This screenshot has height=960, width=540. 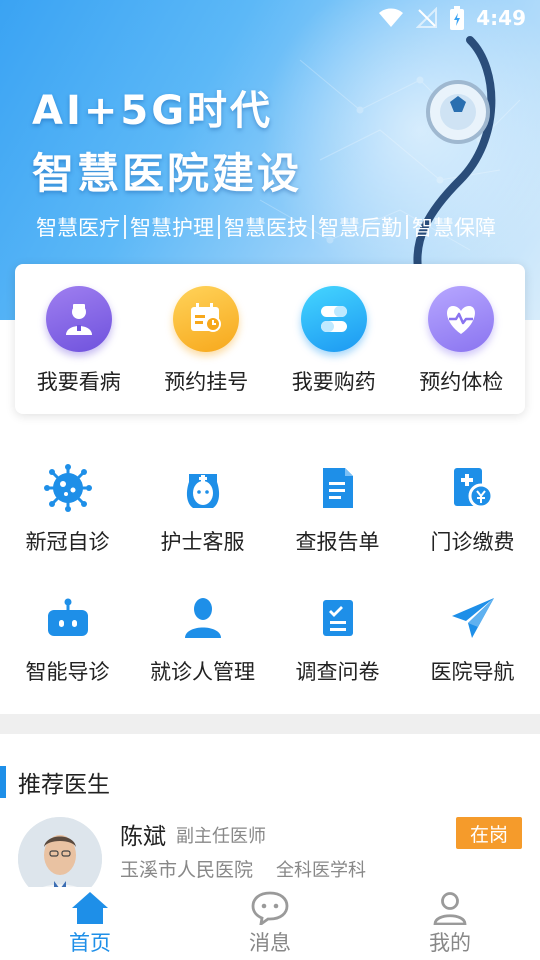 I want to click on calendar-icon, so click(x=206, y=319).